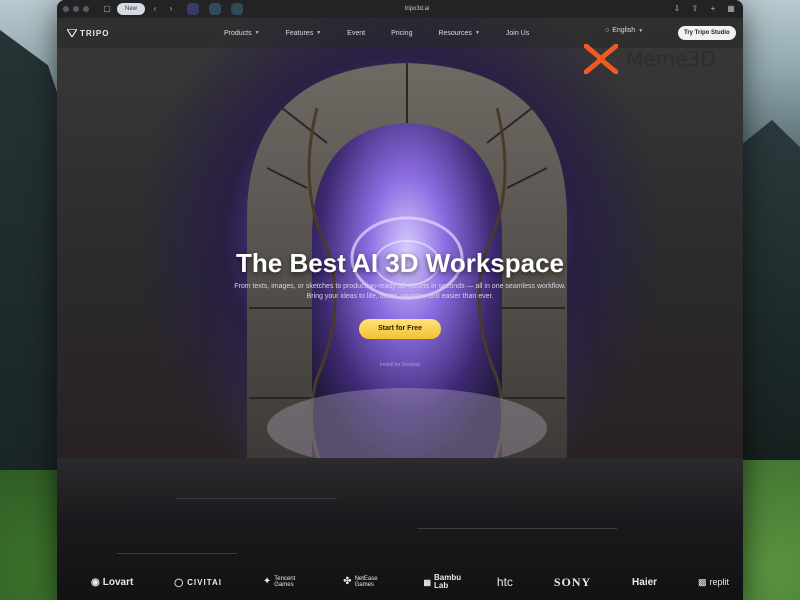 Image resolution: width=800 pixels, height=600 pixels. I want to click on partner-logo-replit: ▩ replit, so click(713, 582).